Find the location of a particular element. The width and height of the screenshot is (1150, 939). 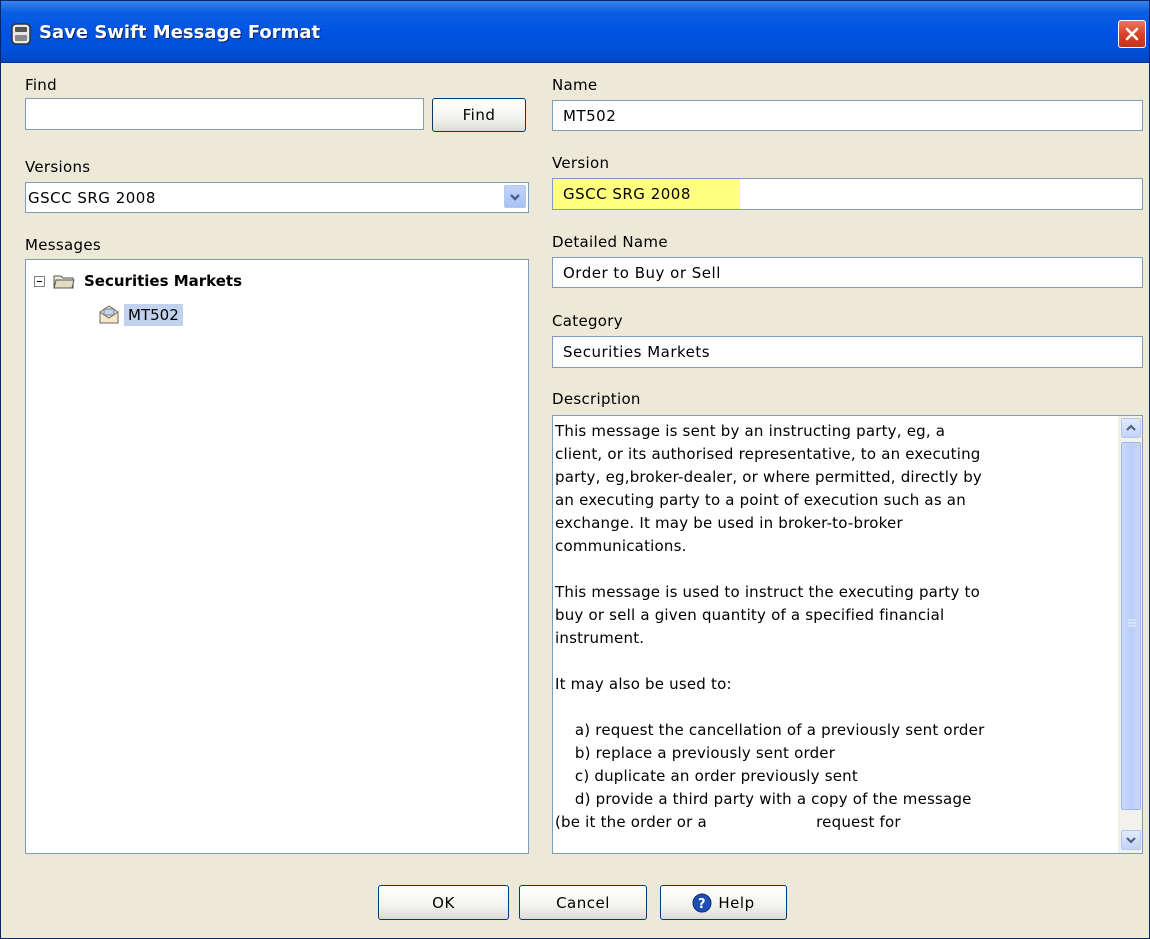

version-field: GSCC SRG 2008 is located at coordinates (847, 194).